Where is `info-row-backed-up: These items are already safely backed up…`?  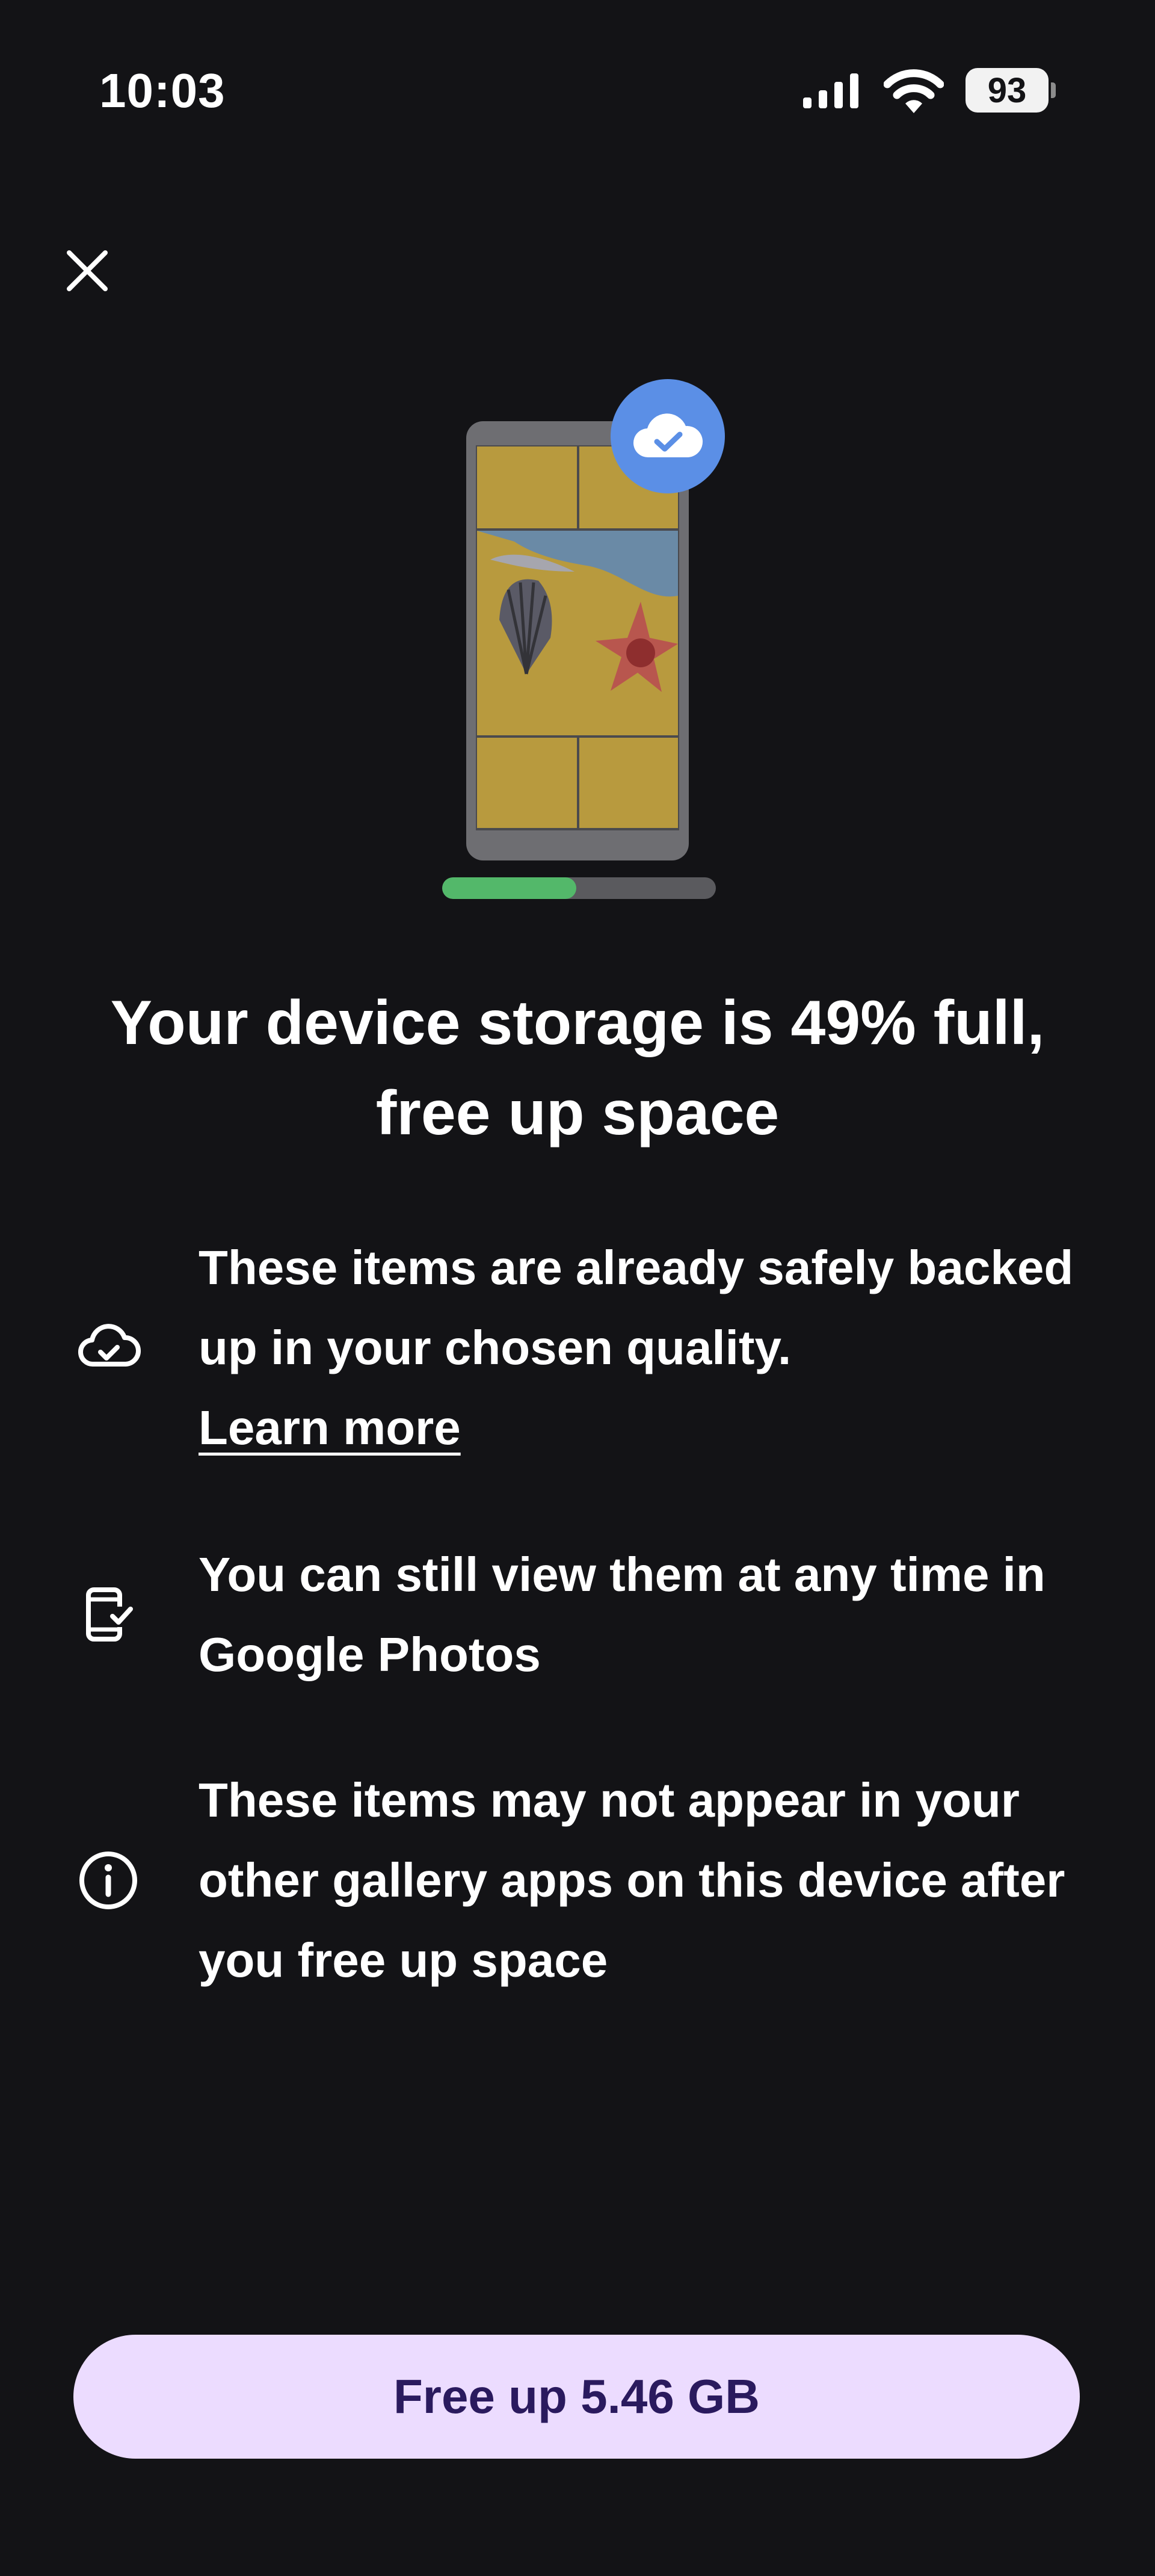 info-row-backed-up: These items are already safely backed up… is located at coordinates (586, 1348).